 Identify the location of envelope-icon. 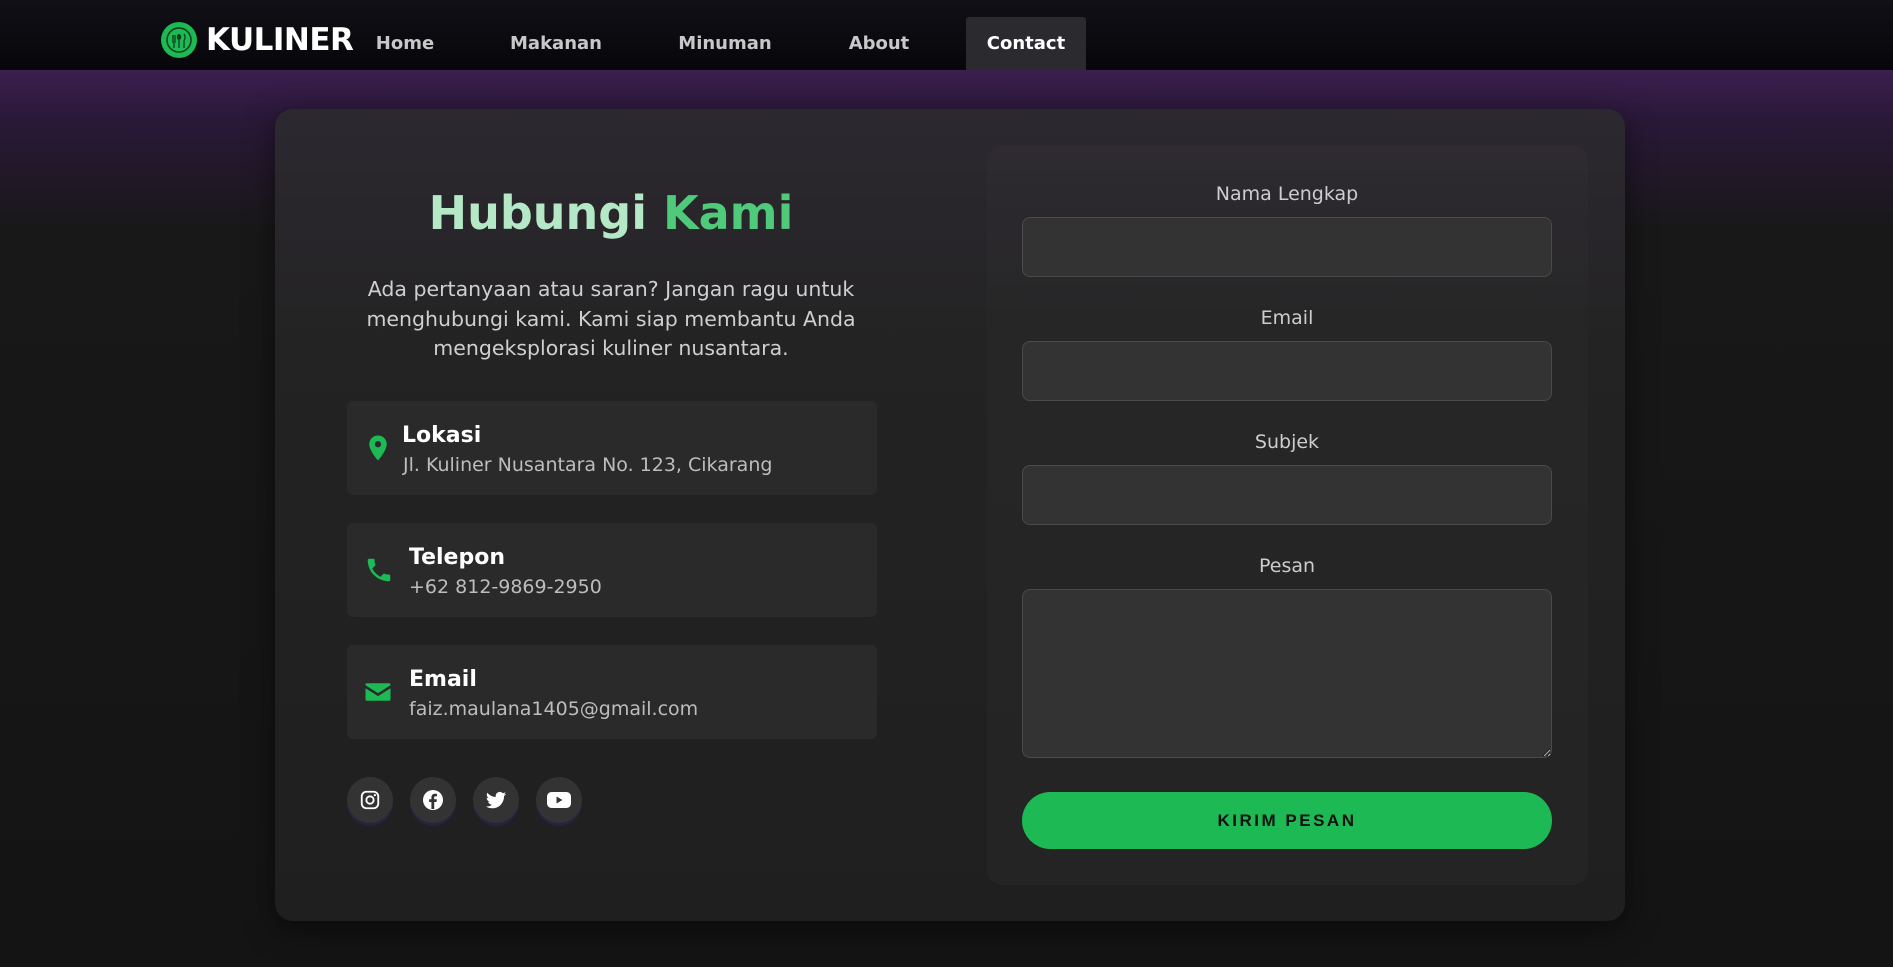
(378, 692).